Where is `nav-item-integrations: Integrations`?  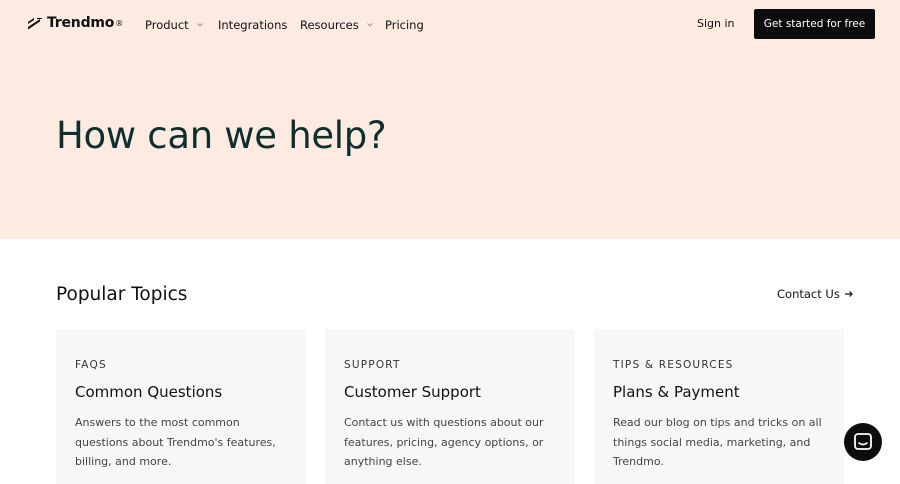 nav-item-integrations: Integrations is located at coordinates (252, 25).